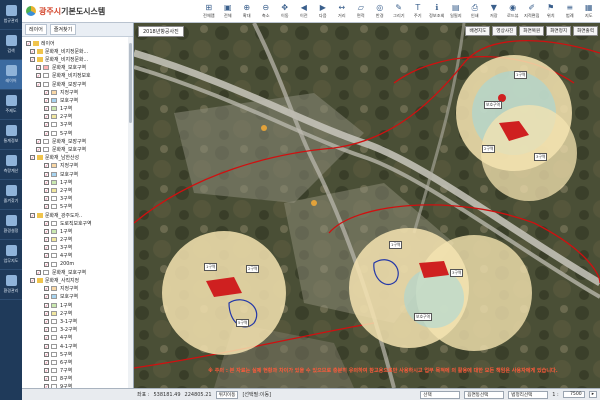  What do you see at coordinates (79, 158) in the screenshot?
I see `layer-row: ✓ 문화재_남한산성` at bounding box center [79, 158].